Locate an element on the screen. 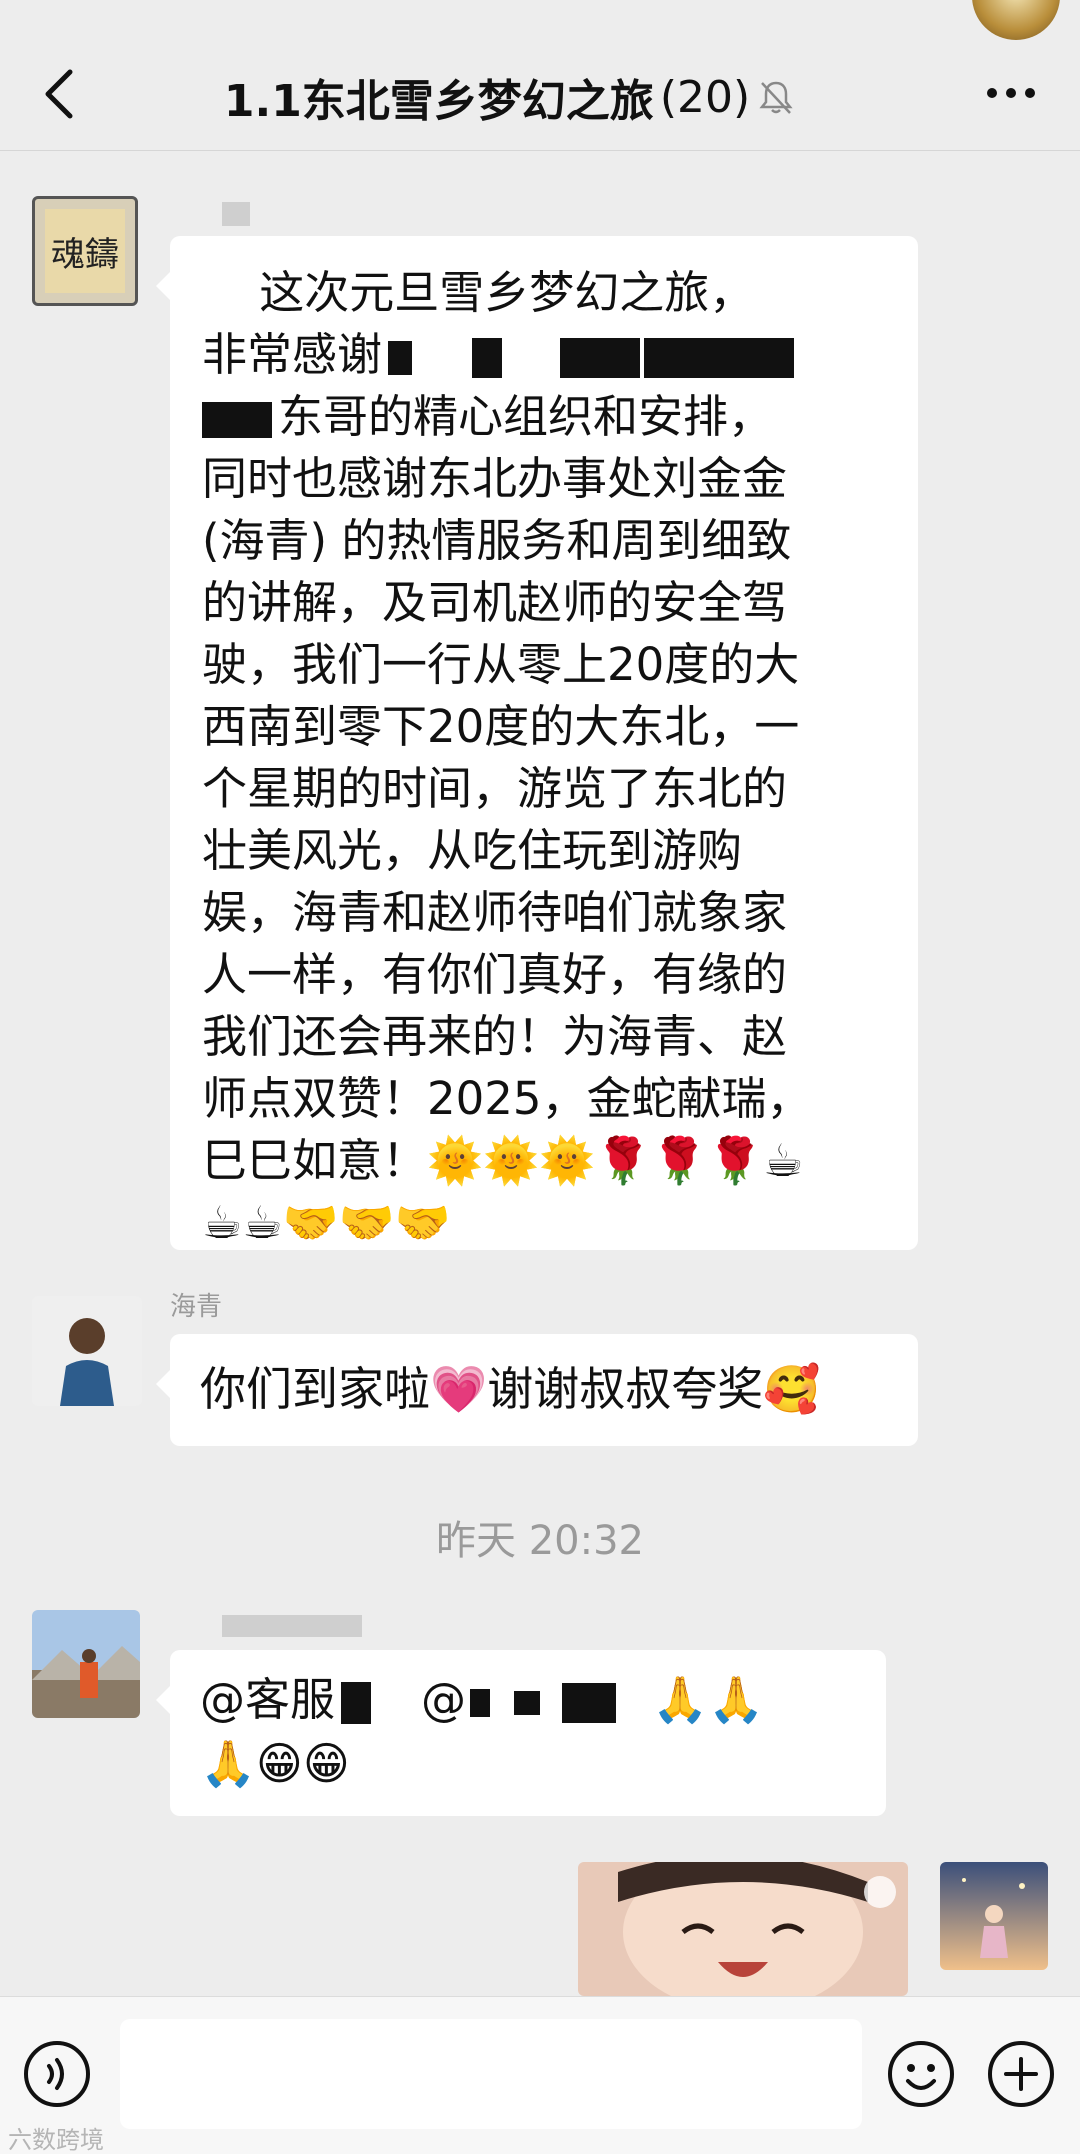  chat-title: 1.1东北雪乡梦幻之旅 (20) is located at coordinates (510, 97).